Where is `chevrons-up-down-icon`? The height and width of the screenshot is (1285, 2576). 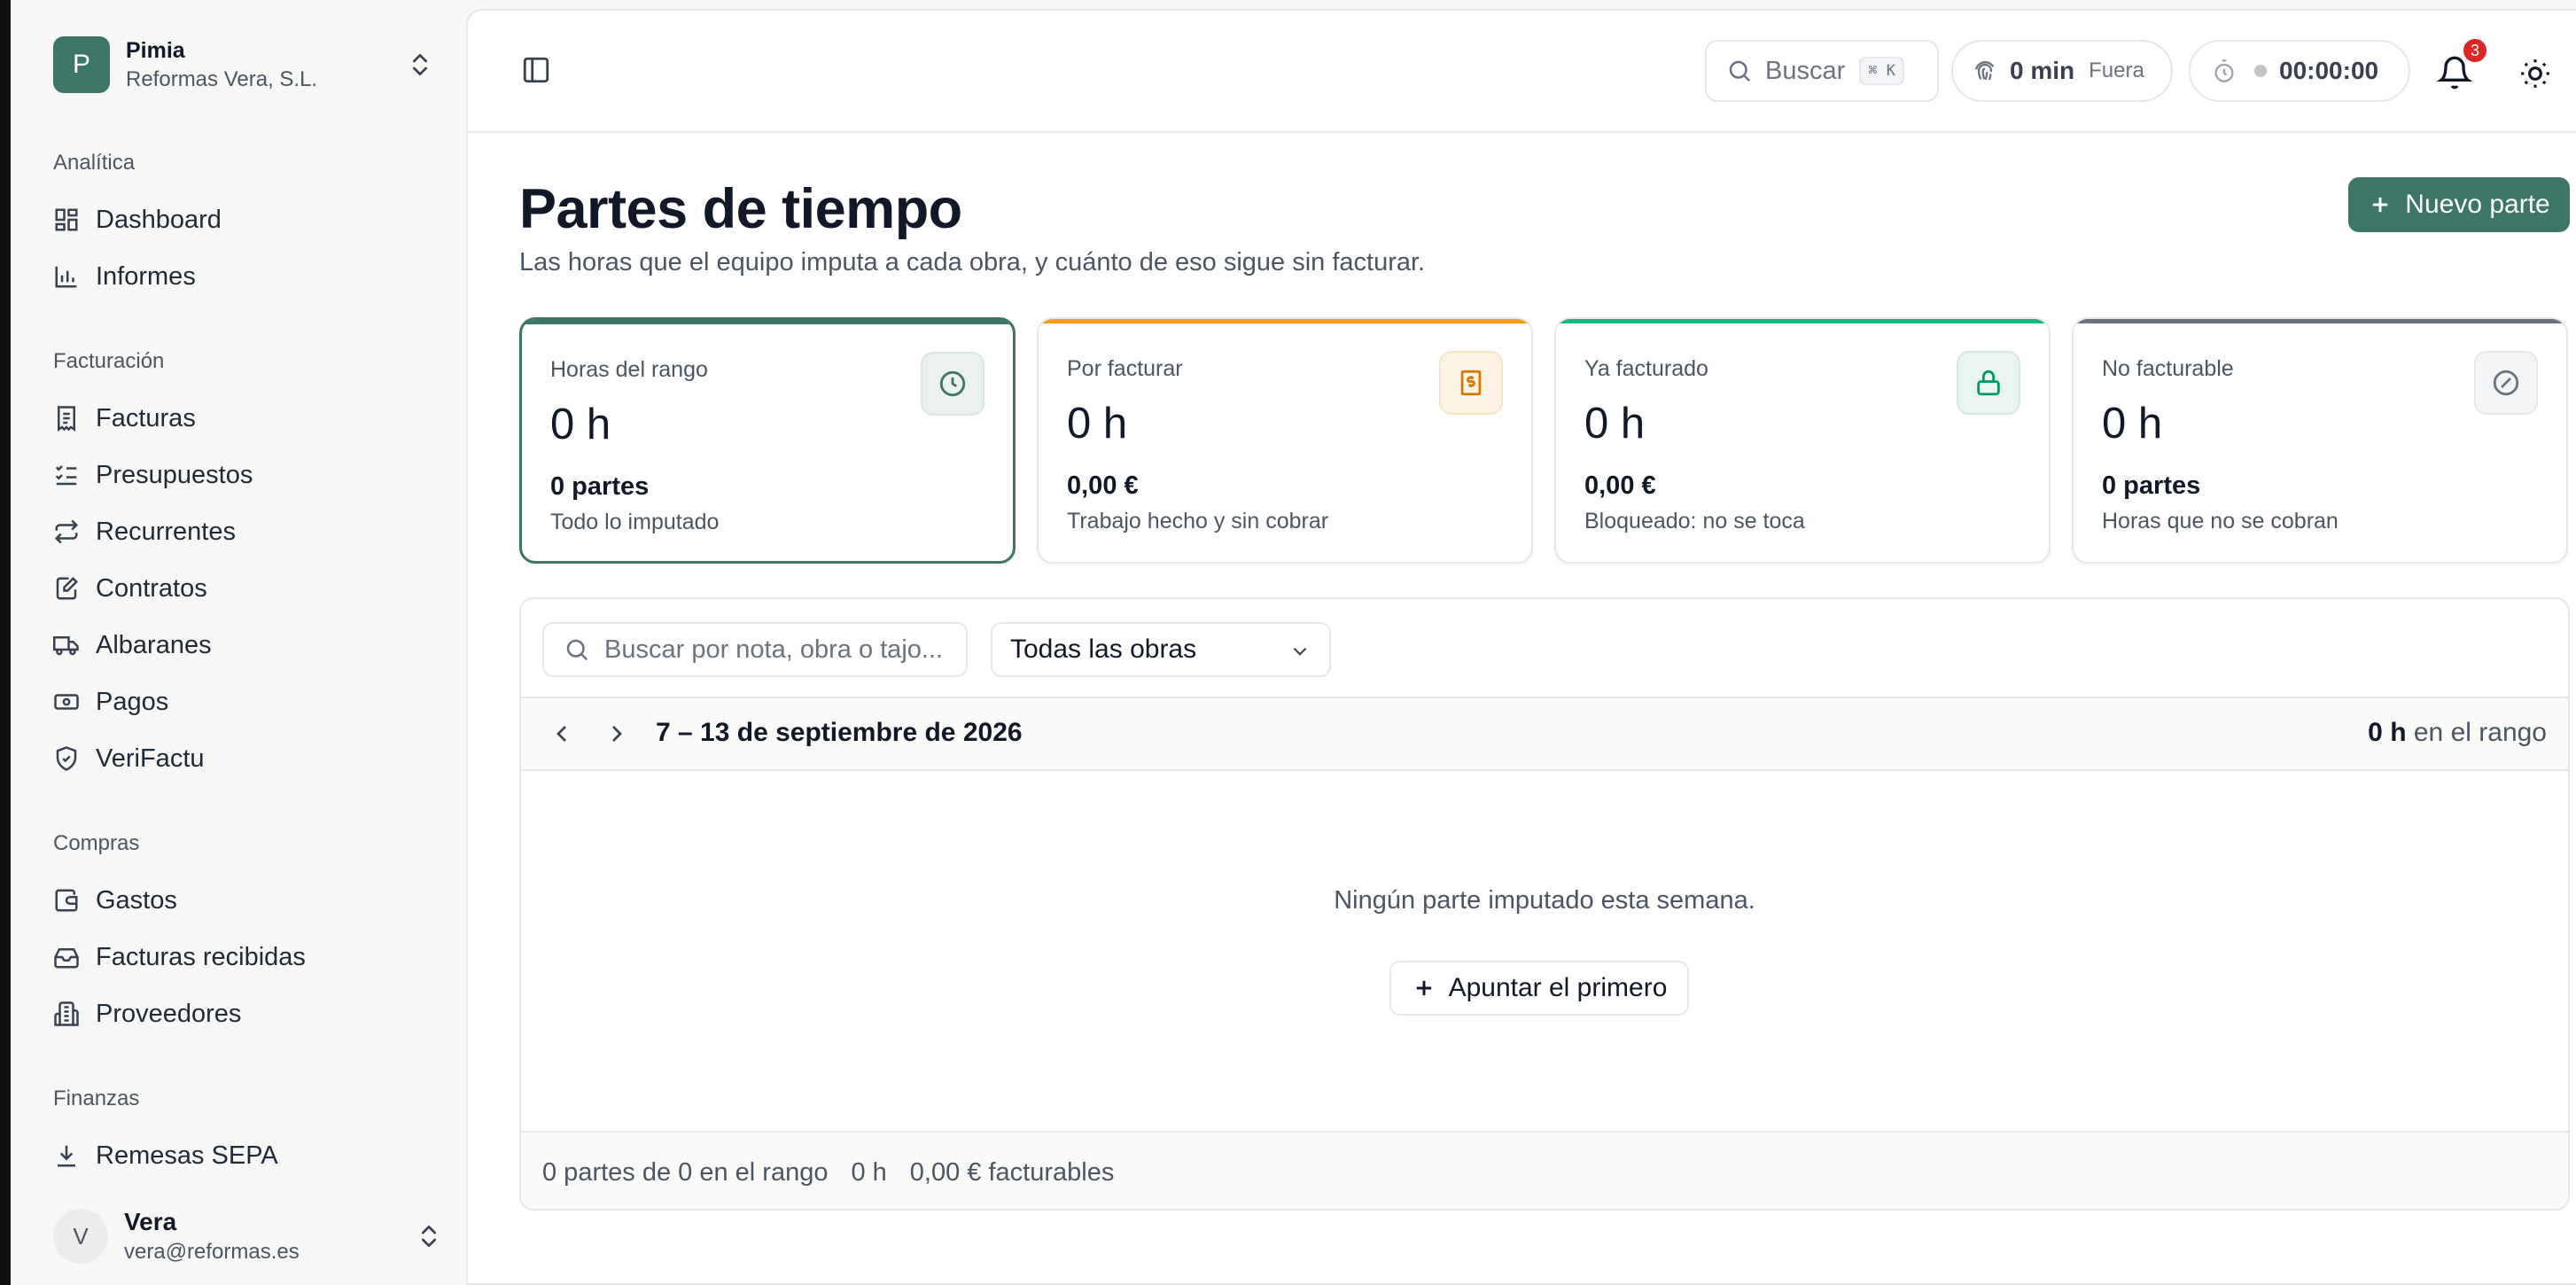 chevrons-up-down-icon is located at coordinates (420, 64).